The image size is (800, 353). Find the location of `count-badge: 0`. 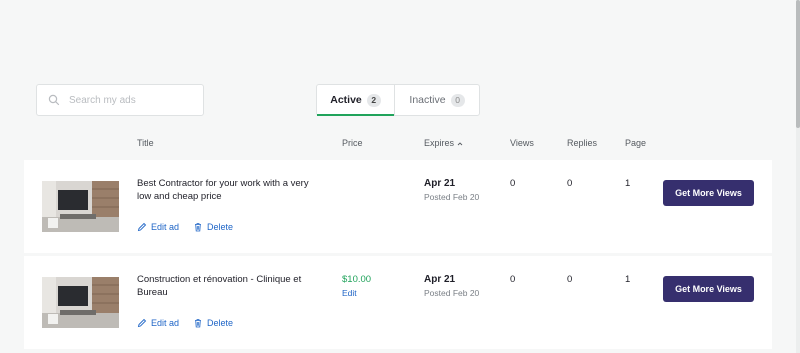

count-badge: 0 is located at coordinates (457, 100).